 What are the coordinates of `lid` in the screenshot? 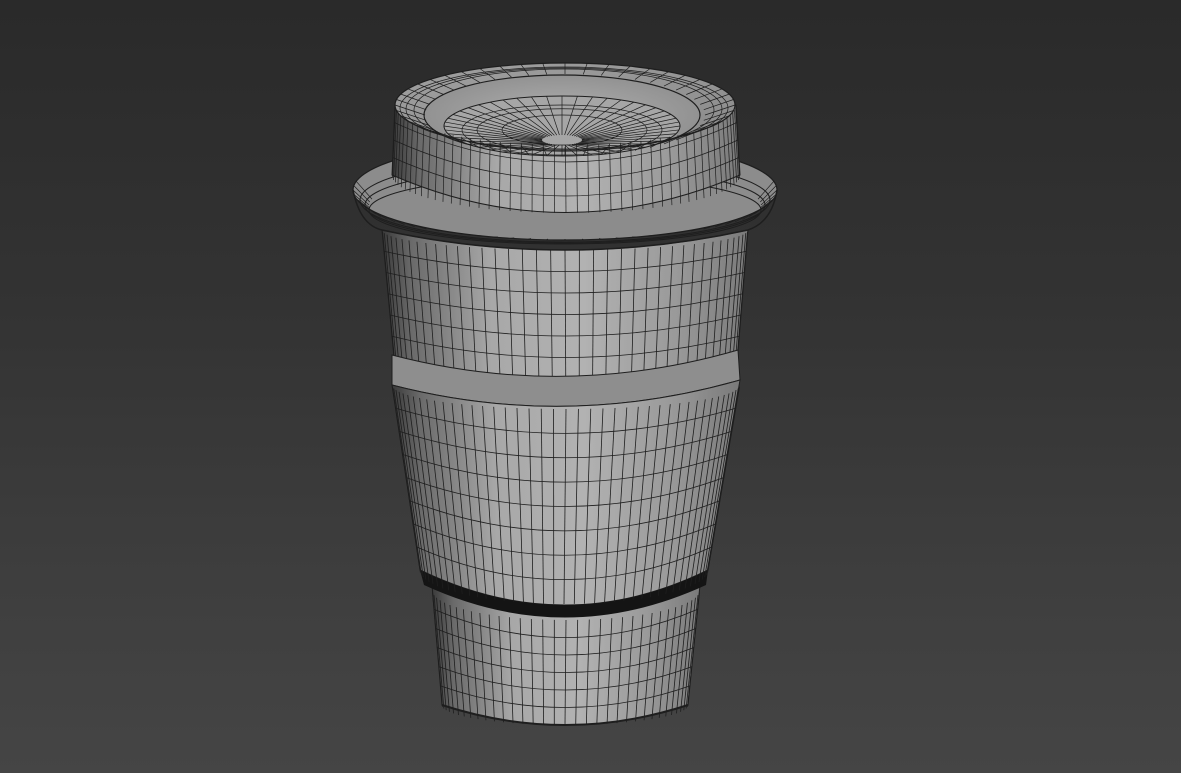 It's located at (566, 138).